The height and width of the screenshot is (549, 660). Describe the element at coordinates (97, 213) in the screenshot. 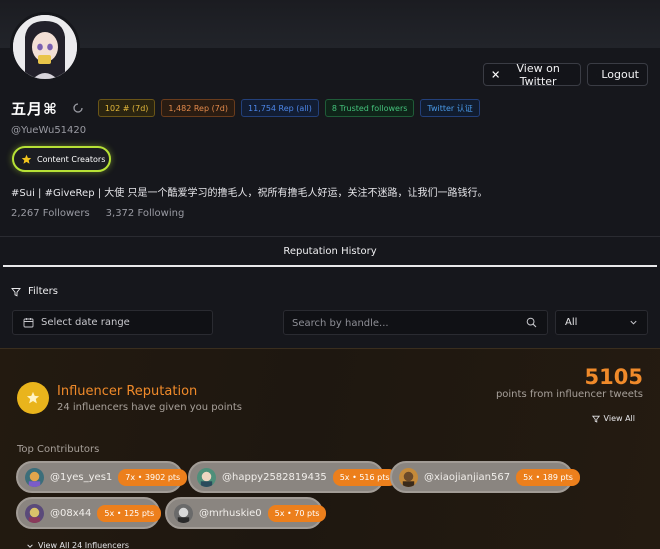

I see `follow-stats: 2,267 Followers 3,372 Following` at that location.